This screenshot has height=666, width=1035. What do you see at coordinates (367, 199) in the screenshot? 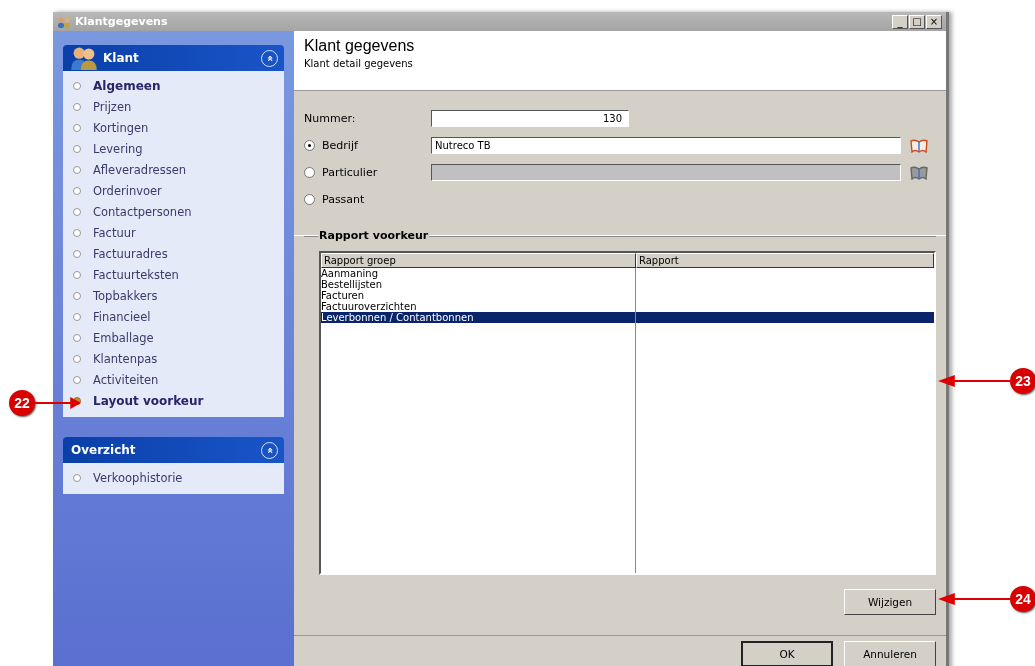
I see `radio-button: Passant` at bounding box center [367, 199].